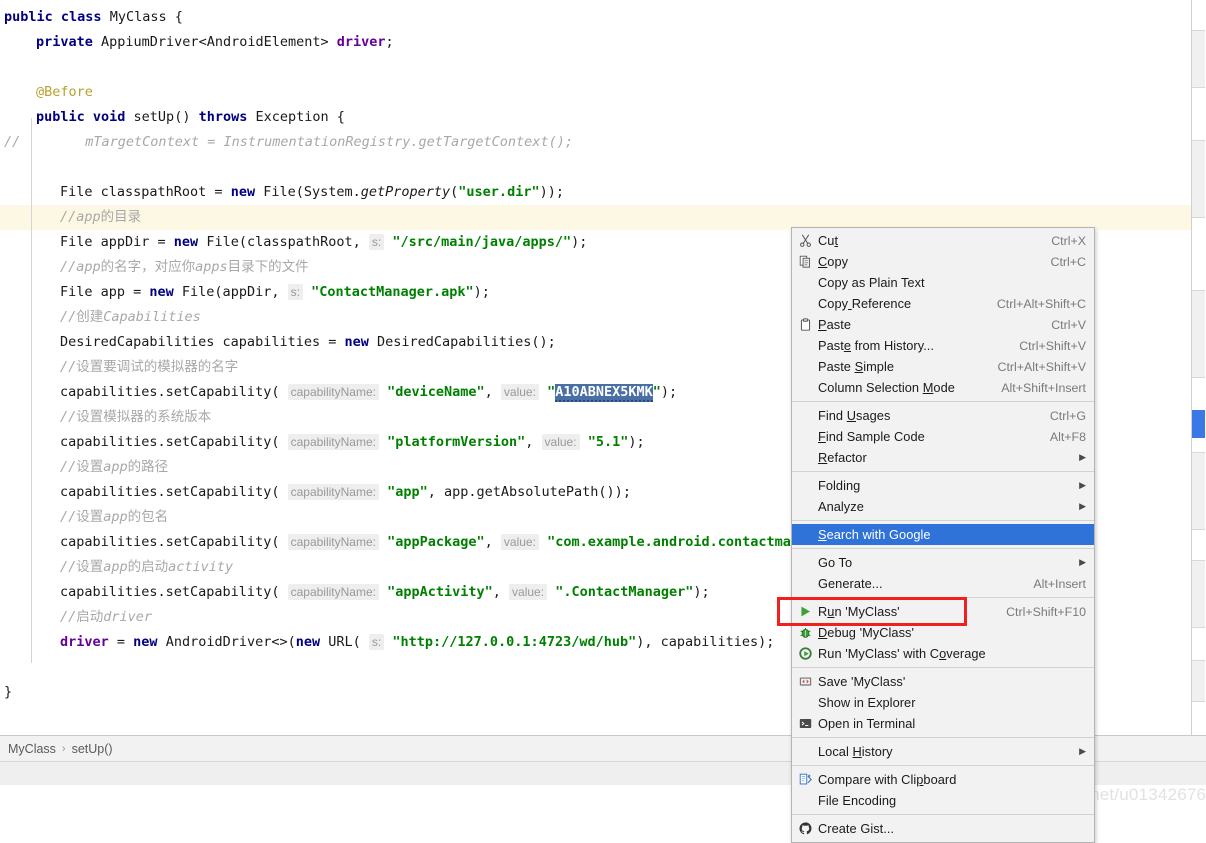 The image size is (1206, 843). Describe the element at coordinates (805, 325) in the screenshot. I see `paste-icon` at that location.